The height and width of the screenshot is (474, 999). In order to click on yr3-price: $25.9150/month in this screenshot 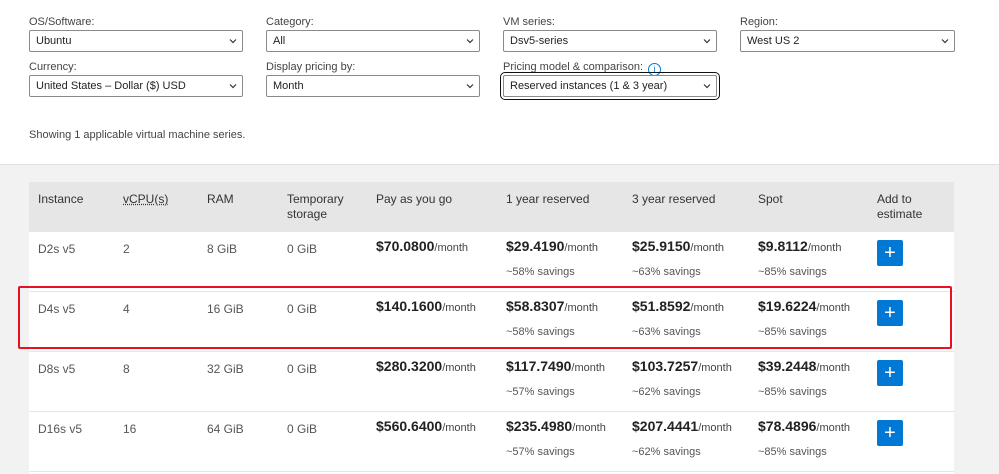, I will do `click(678, 247)`.